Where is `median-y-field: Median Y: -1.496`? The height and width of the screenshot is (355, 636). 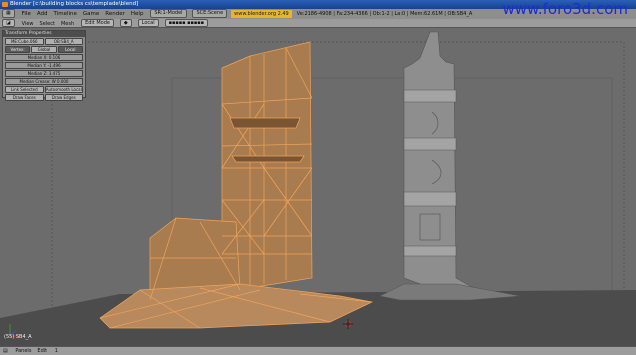
median-y-field: Median Y: -1.496 is located at coordinates (44, 65).